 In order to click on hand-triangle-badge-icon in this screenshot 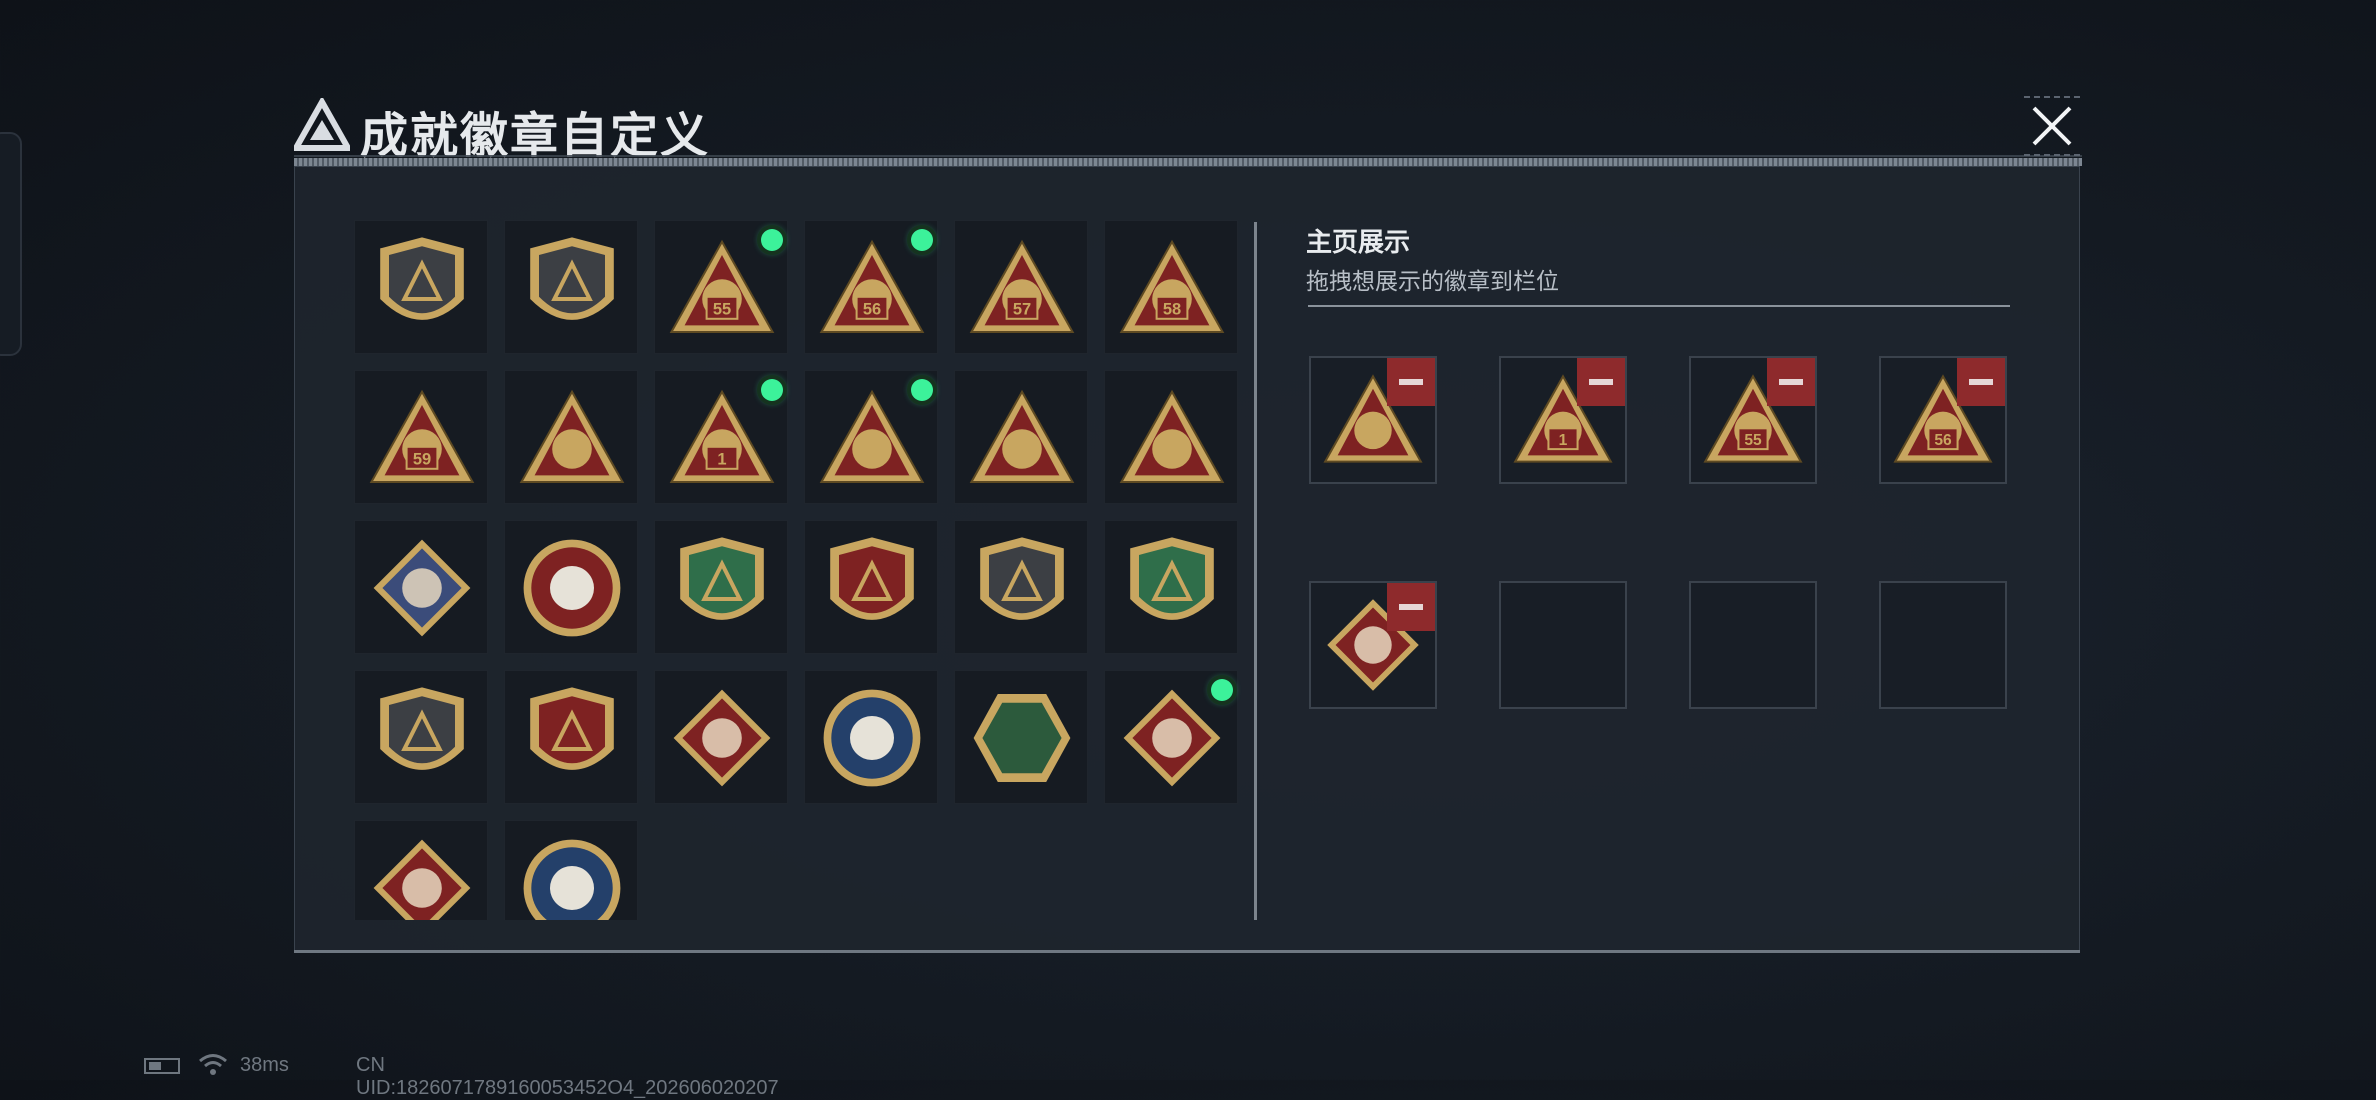, I will do `click(572, 436)`.